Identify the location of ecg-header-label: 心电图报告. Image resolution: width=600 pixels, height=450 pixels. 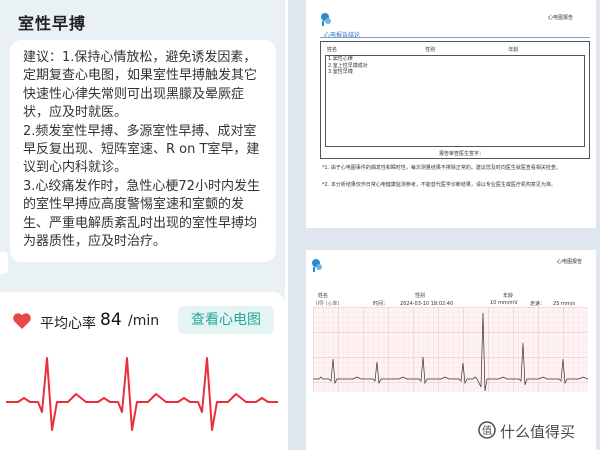
(570, 262).